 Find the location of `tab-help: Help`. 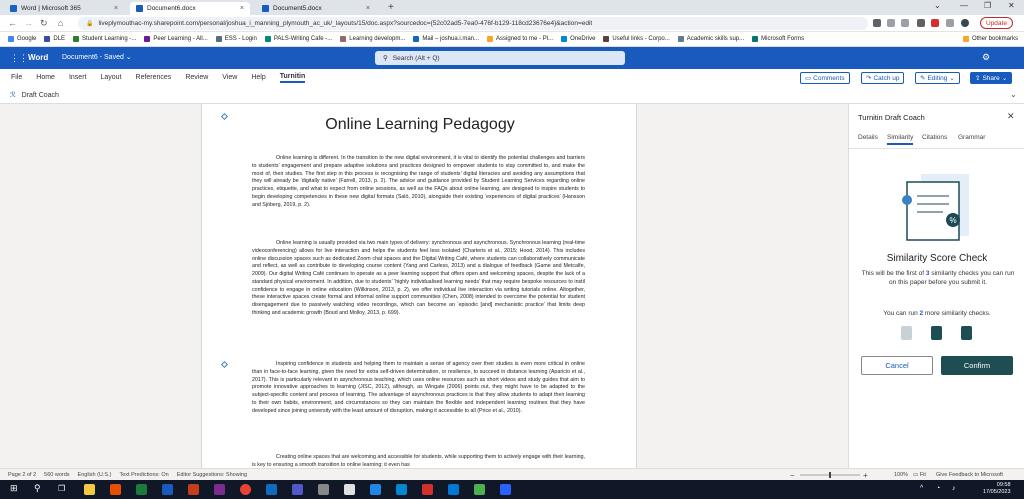

tab-help: Help is located at coordinates (258, 77).